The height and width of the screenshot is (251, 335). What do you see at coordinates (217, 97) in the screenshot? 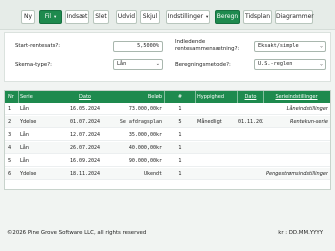
I see `column-header-frequency: Hyppighed` at bounding box center [217, 97].